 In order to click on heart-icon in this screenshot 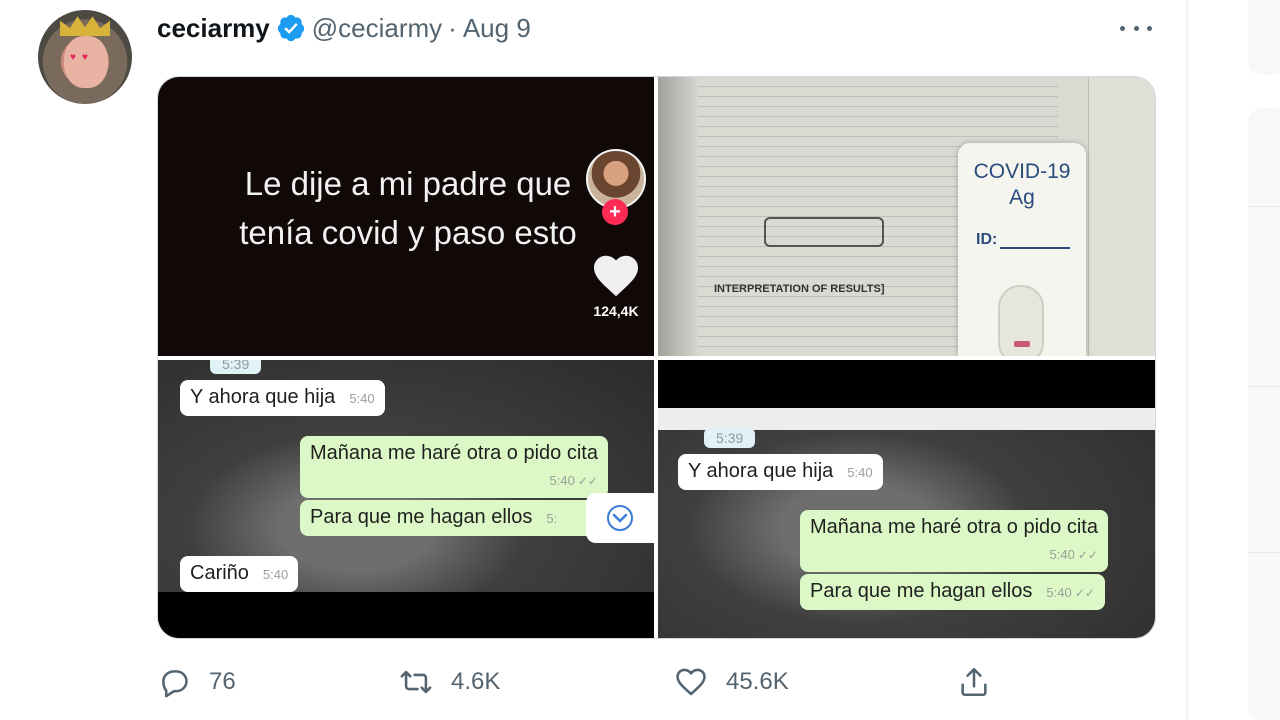, I will do `click(691, 682)`.